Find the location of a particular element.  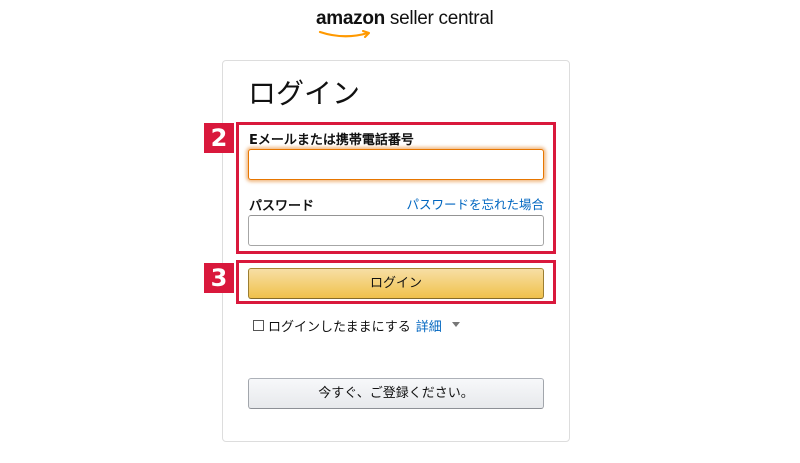

amazon-smile-icon is located at coordinates (344, 34).